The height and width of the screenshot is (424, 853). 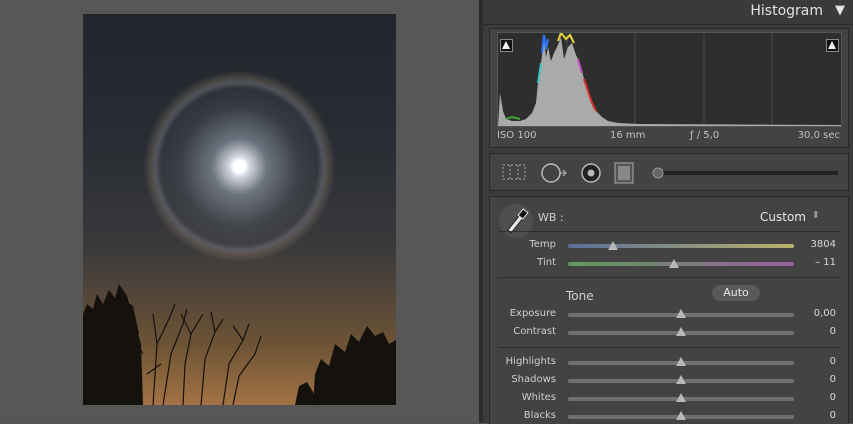 What do you see at coordinates (705, 135) in the screenshot?
I see `aperture-value: ƒ / 5,0` at bounding box center [705, 135].